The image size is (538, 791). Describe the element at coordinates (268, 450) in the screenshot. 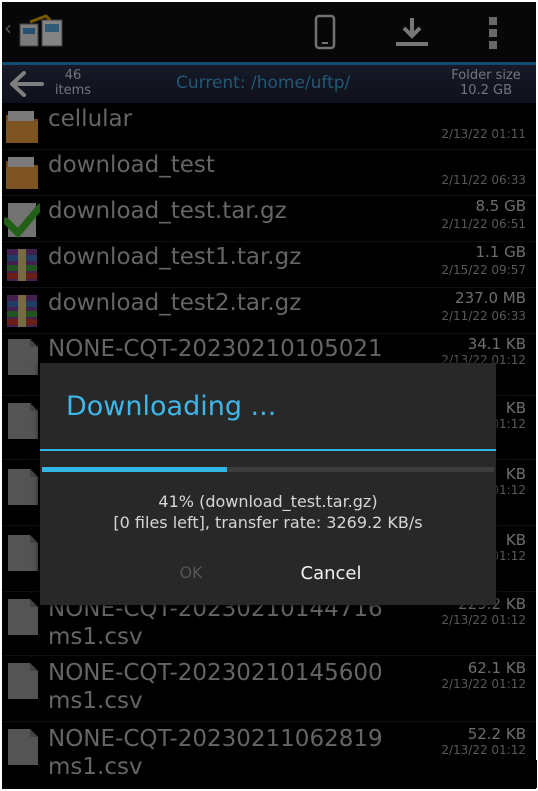

I see `dialog-title-divider` at that location.